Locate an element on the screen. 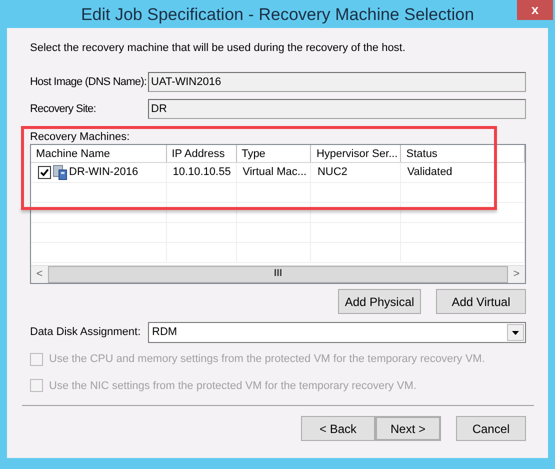 The width and height of the screenshot is (555, 469). scroll-thumb: III is located at coordinates (278, 274).